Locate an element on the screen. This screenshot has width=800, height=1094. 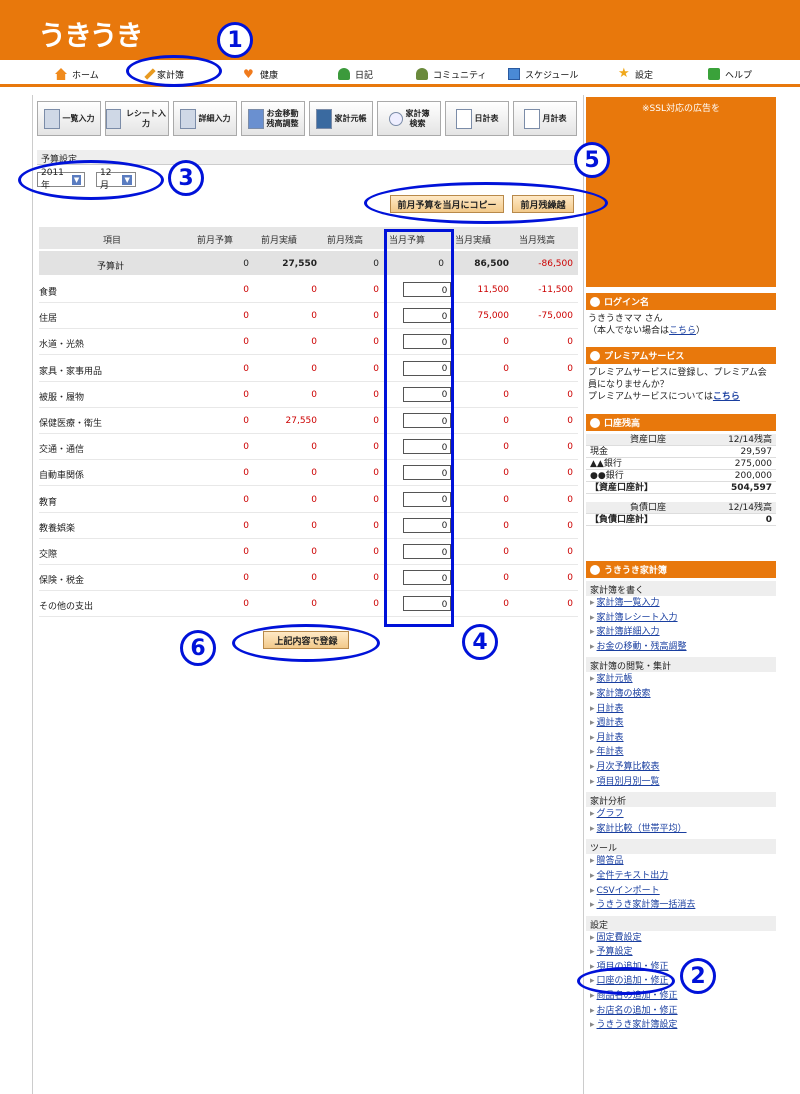
menu-group-title: 家計簿の閲覧・集計 is located at coordinates (681, 665).